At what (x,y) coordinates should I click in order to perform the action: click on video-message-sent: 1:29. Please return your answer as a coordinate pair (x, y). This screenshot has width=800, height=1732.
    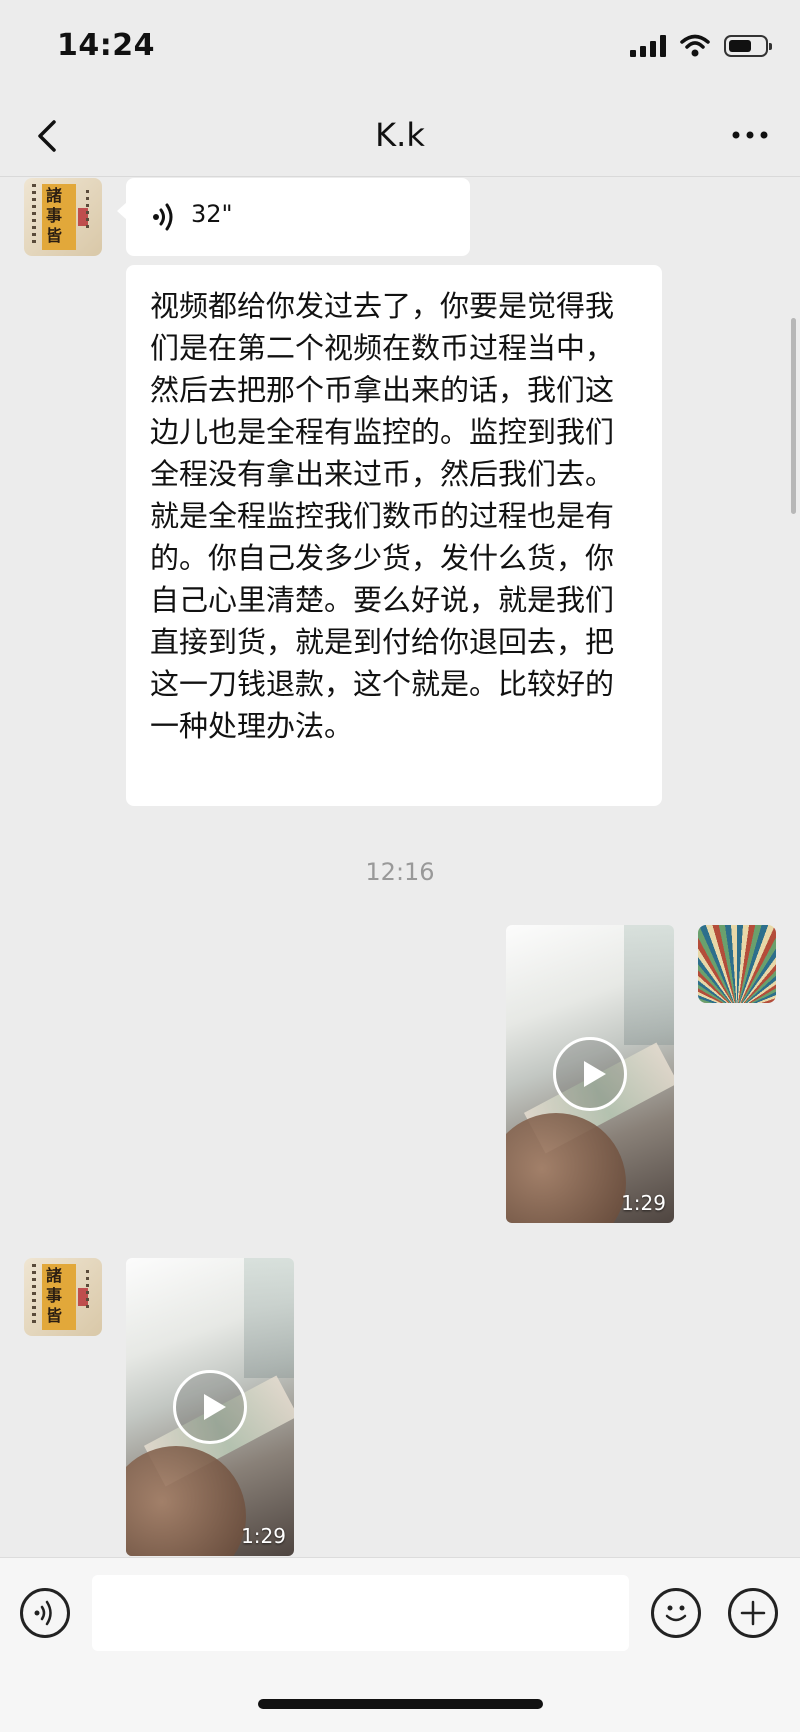
    Looking at the image, I should click on (590, 1074).